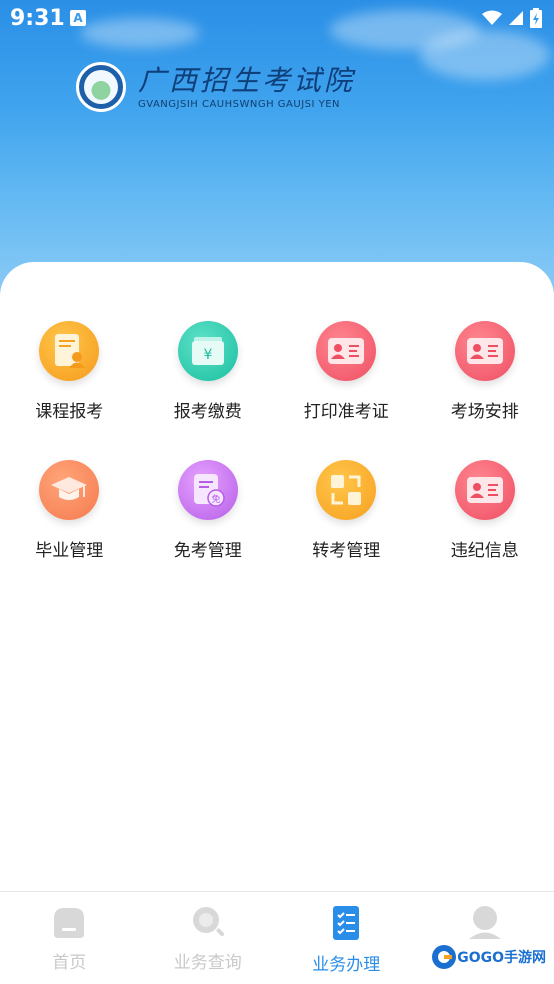 The width and height of the screenshot is (554, 984). Describe the element at coordinates (484, 922) in the screenshot. I see `user-icon` at that location.